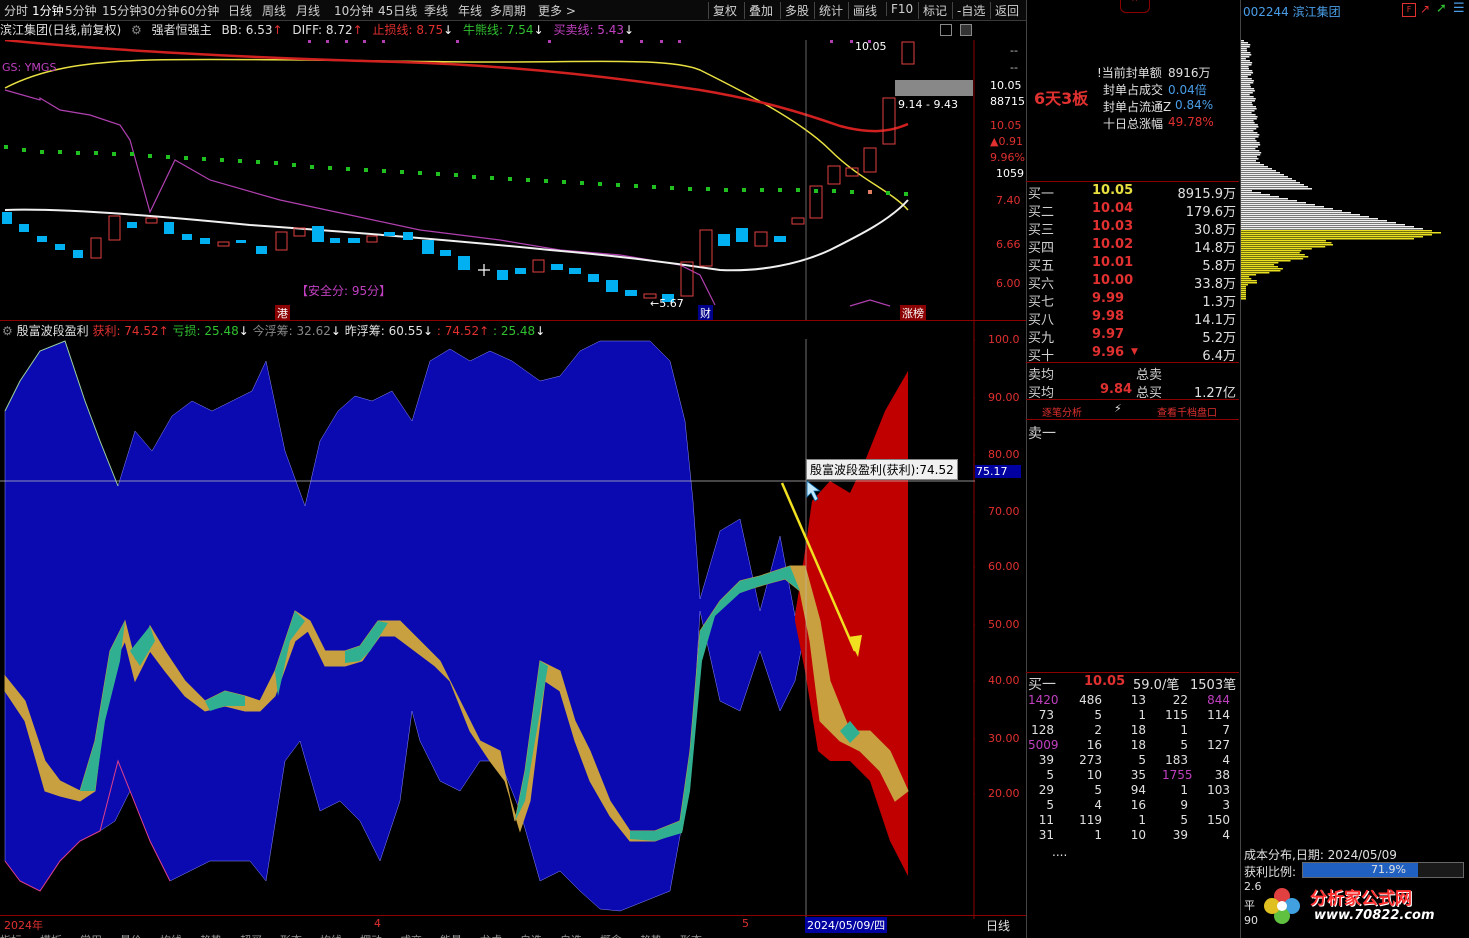  Describe the element at coordinates (828, 10) in the screenshot. I see `stats-button: 统计` at that location.